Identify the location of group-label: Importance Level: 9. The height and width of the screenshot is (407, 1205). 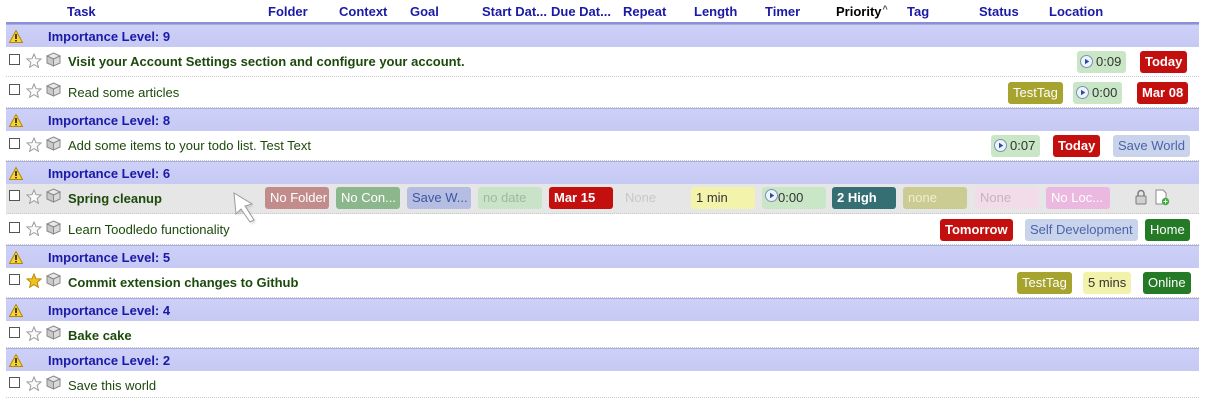
(109, 36).